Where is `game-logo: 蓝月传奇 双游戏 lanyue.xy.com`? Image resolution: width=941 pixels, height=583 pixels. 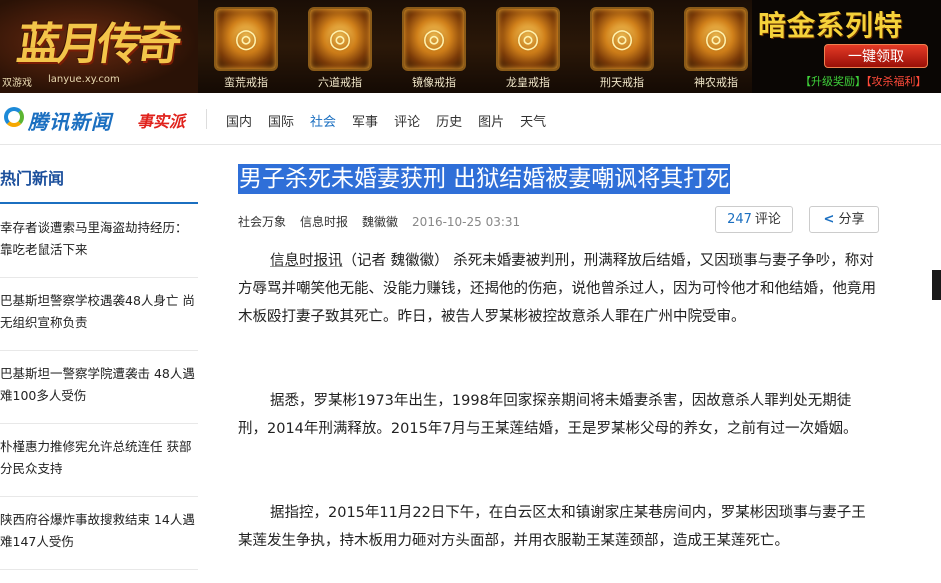
game-logo: 蓝月传奇 双游戏 lanyue.xy.com is located at coordinates (99, 46).